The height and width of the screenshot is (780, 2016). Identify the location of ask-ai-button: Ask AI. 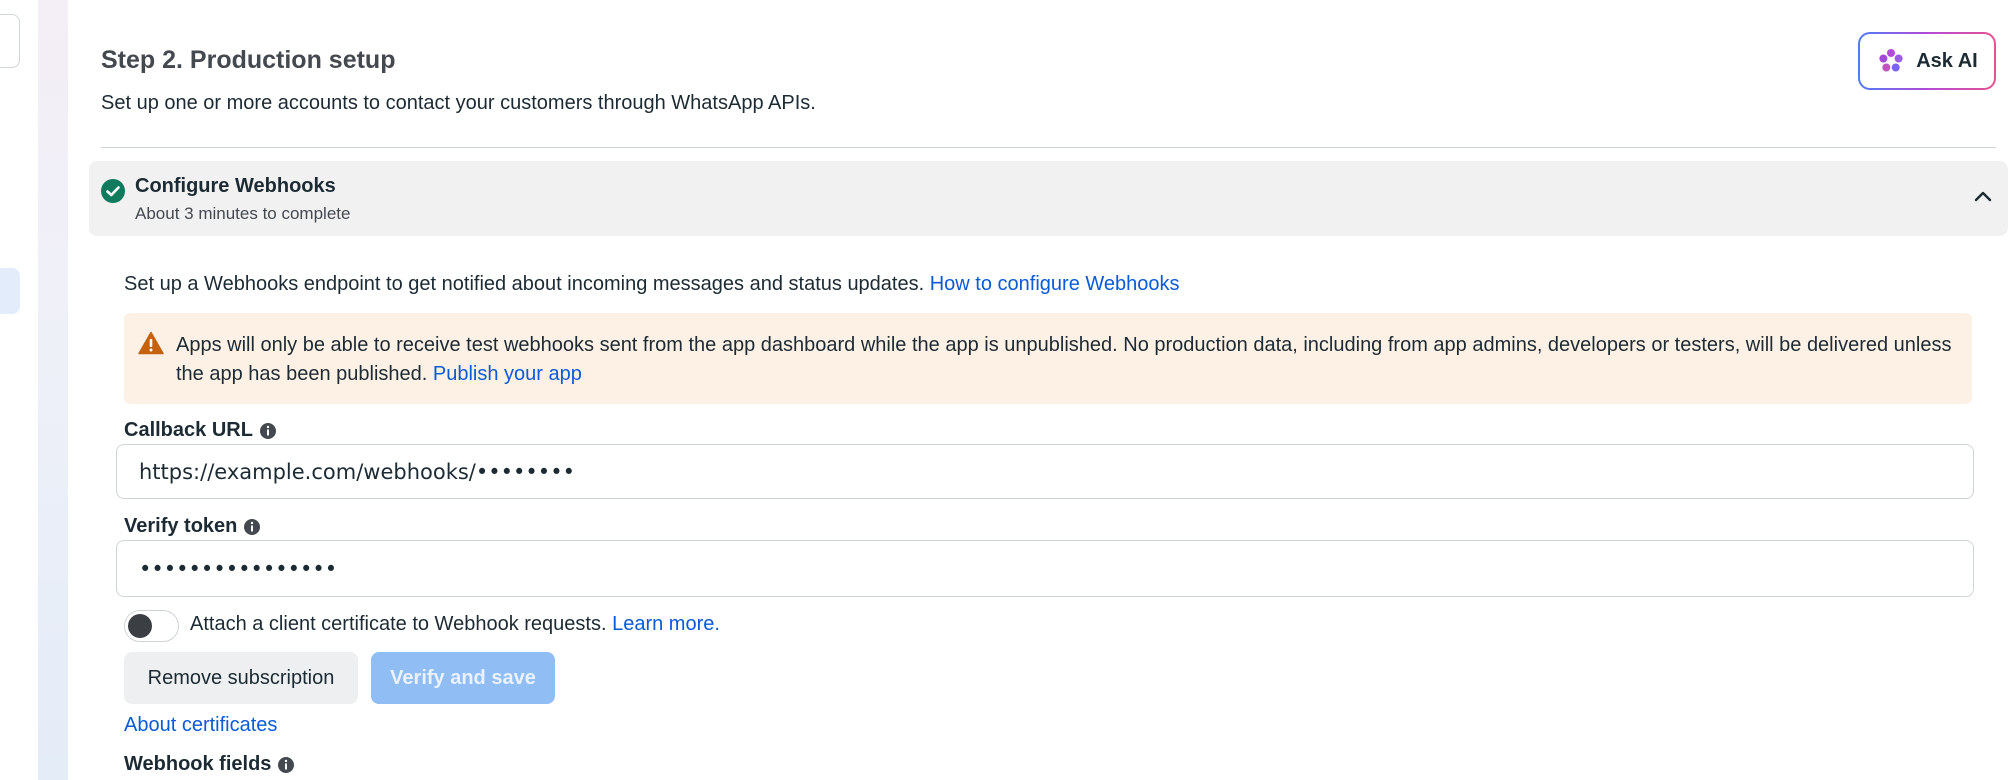
(1927, 61).